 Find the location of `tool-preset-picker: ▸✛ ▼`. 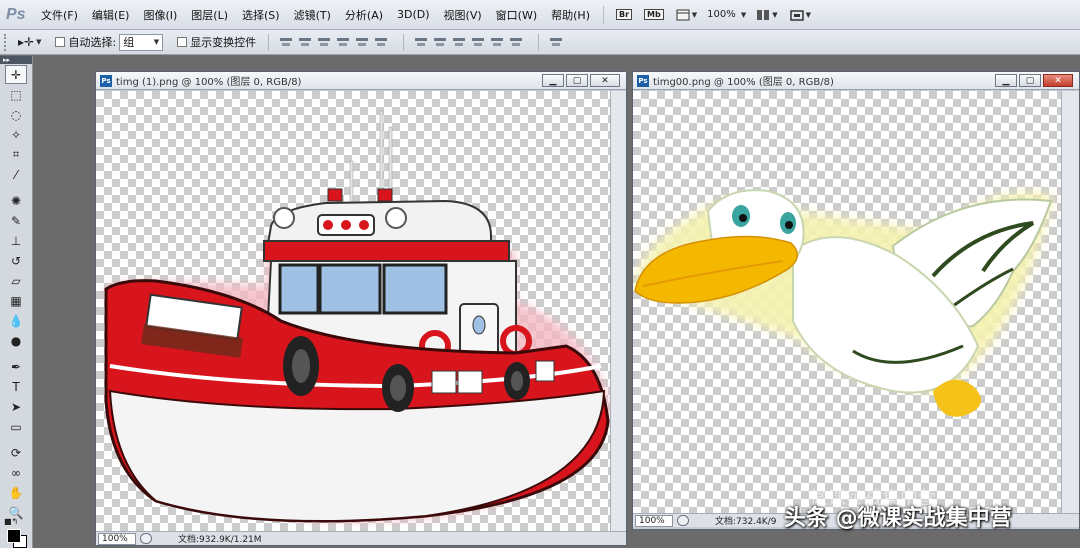

tool-preset-picker: ▸✛ ▼ is located at coordinates (29, 42).